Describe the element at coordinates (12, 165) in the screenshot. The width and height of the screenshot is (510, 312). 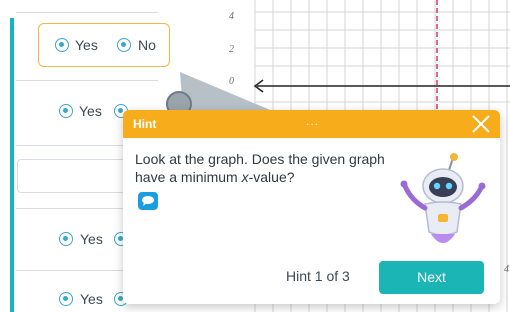
I see `panel-accent-bar` at that location.